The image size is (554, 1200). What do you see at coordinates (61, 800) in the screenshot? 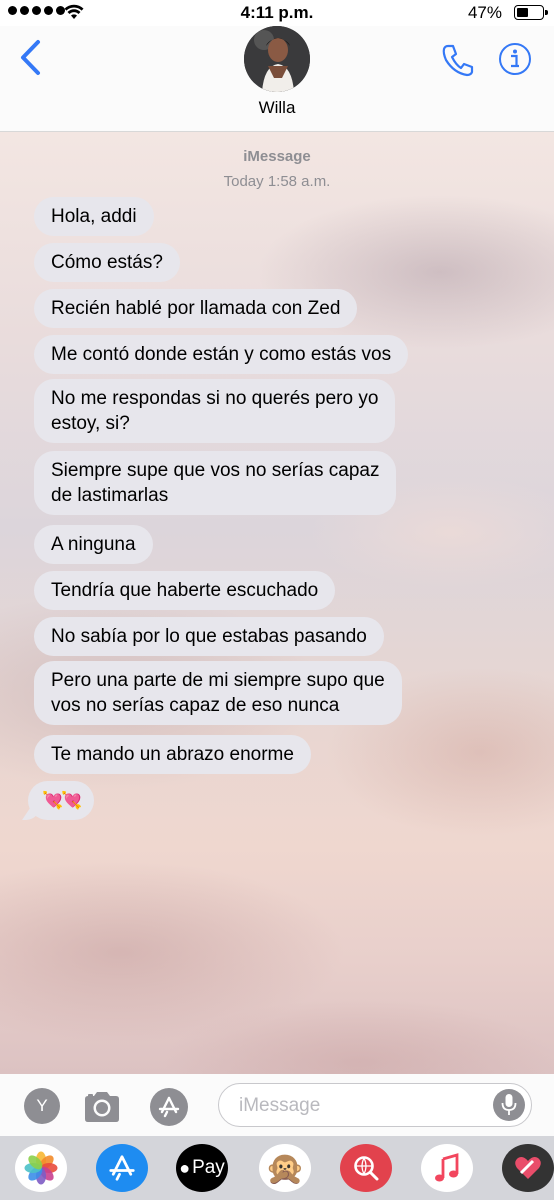
I see `emoji-message-bubble: 💘💘` at bounding box center [61, 800].